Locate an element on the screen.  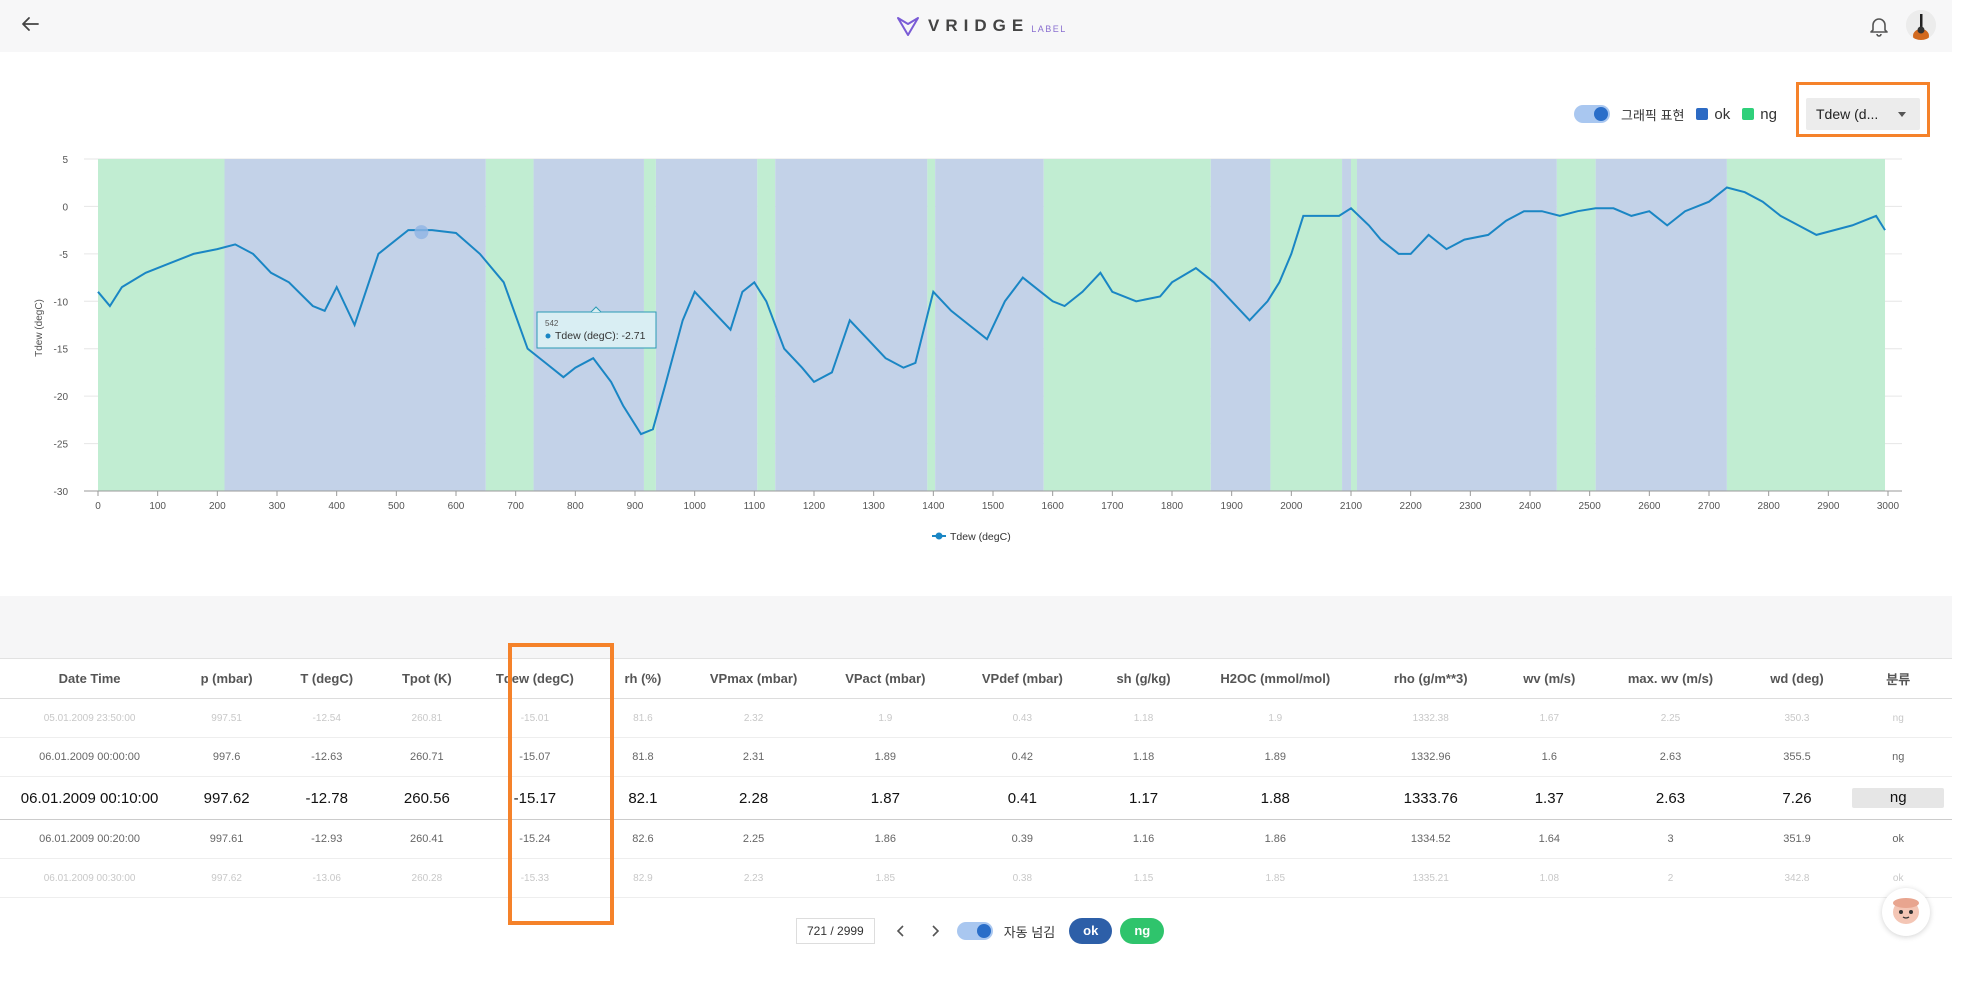
chart-controls: 그래픽 표현 ok ng is located at coordinates (1675, 114).